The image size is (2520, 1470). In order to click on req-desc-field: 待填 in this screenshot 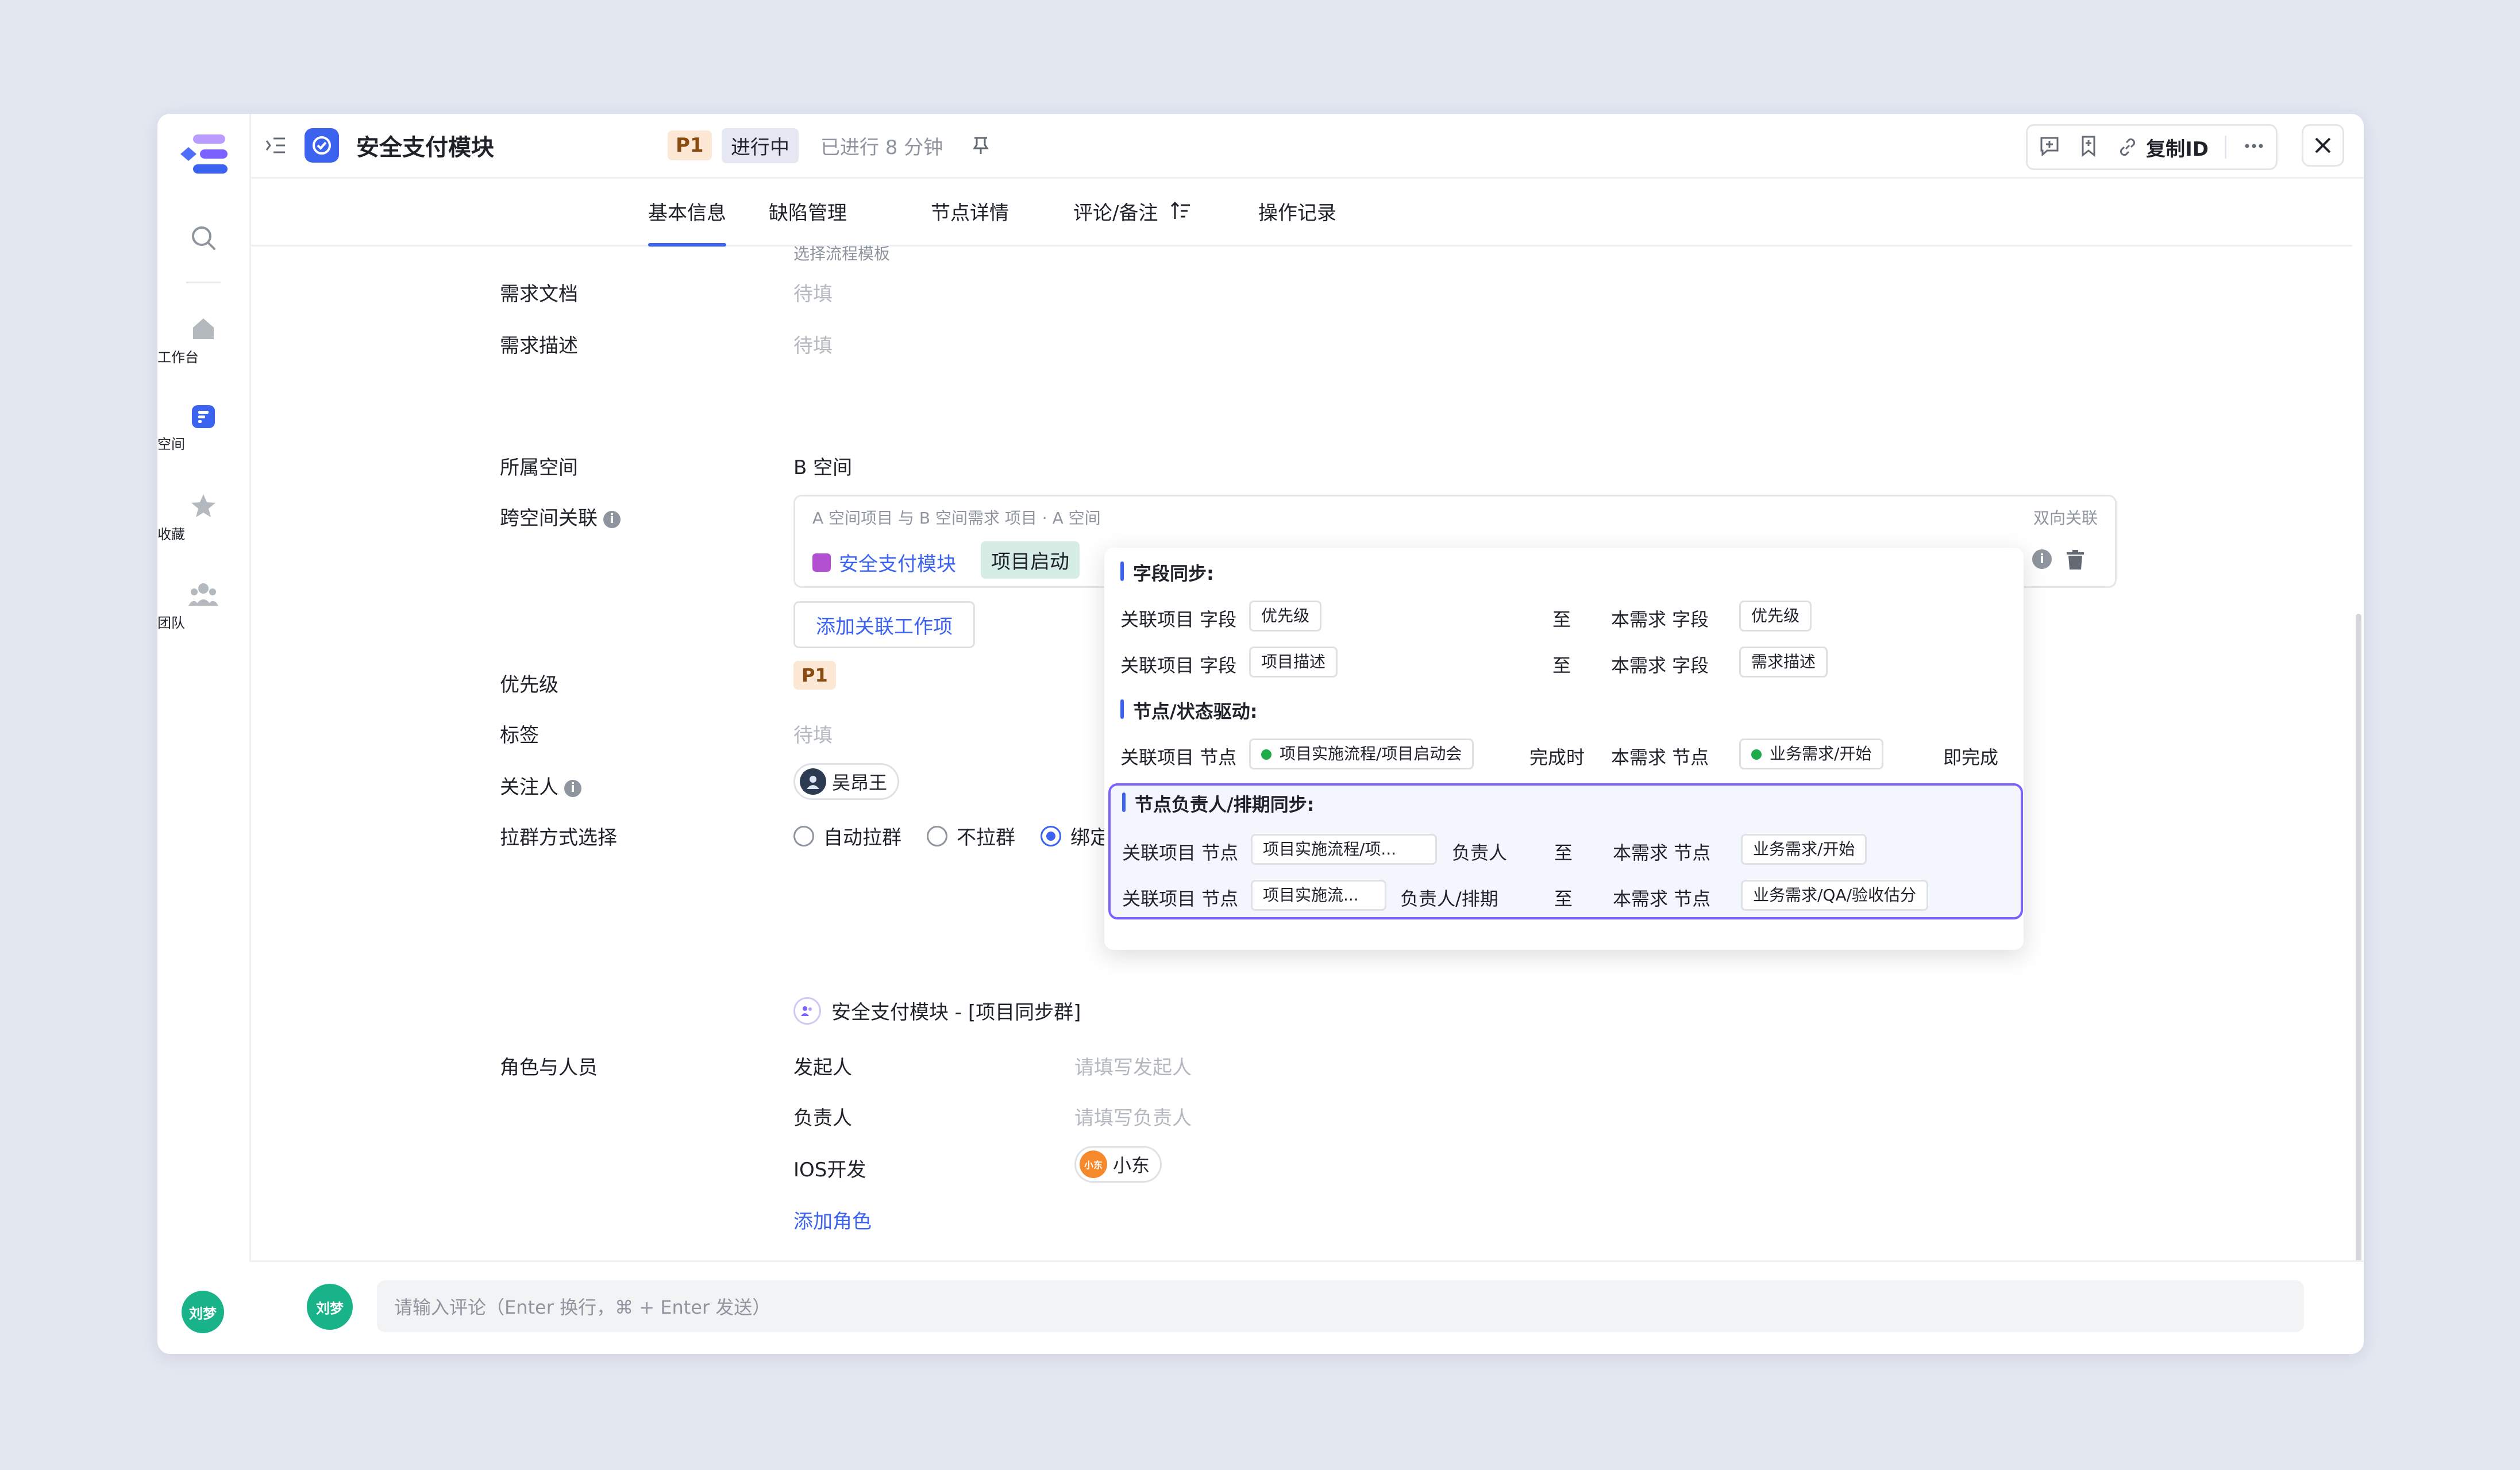, I will do `click(813, 344)`.